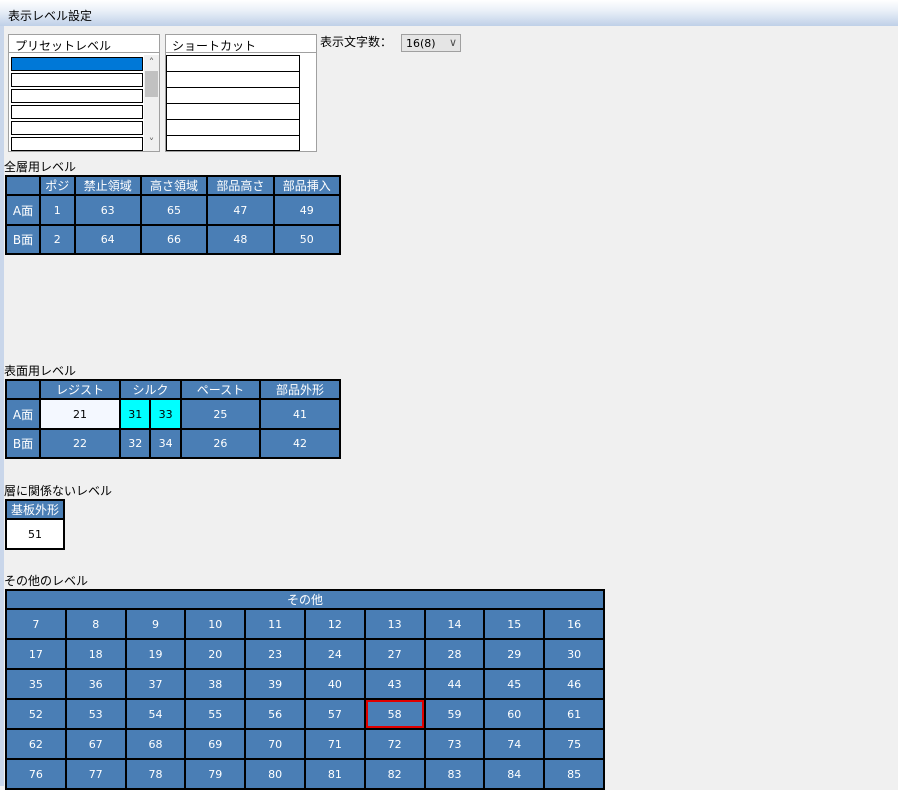 This screenshot has width=898, height=790. I want to click on level-cell: 50, so click(307, 239).